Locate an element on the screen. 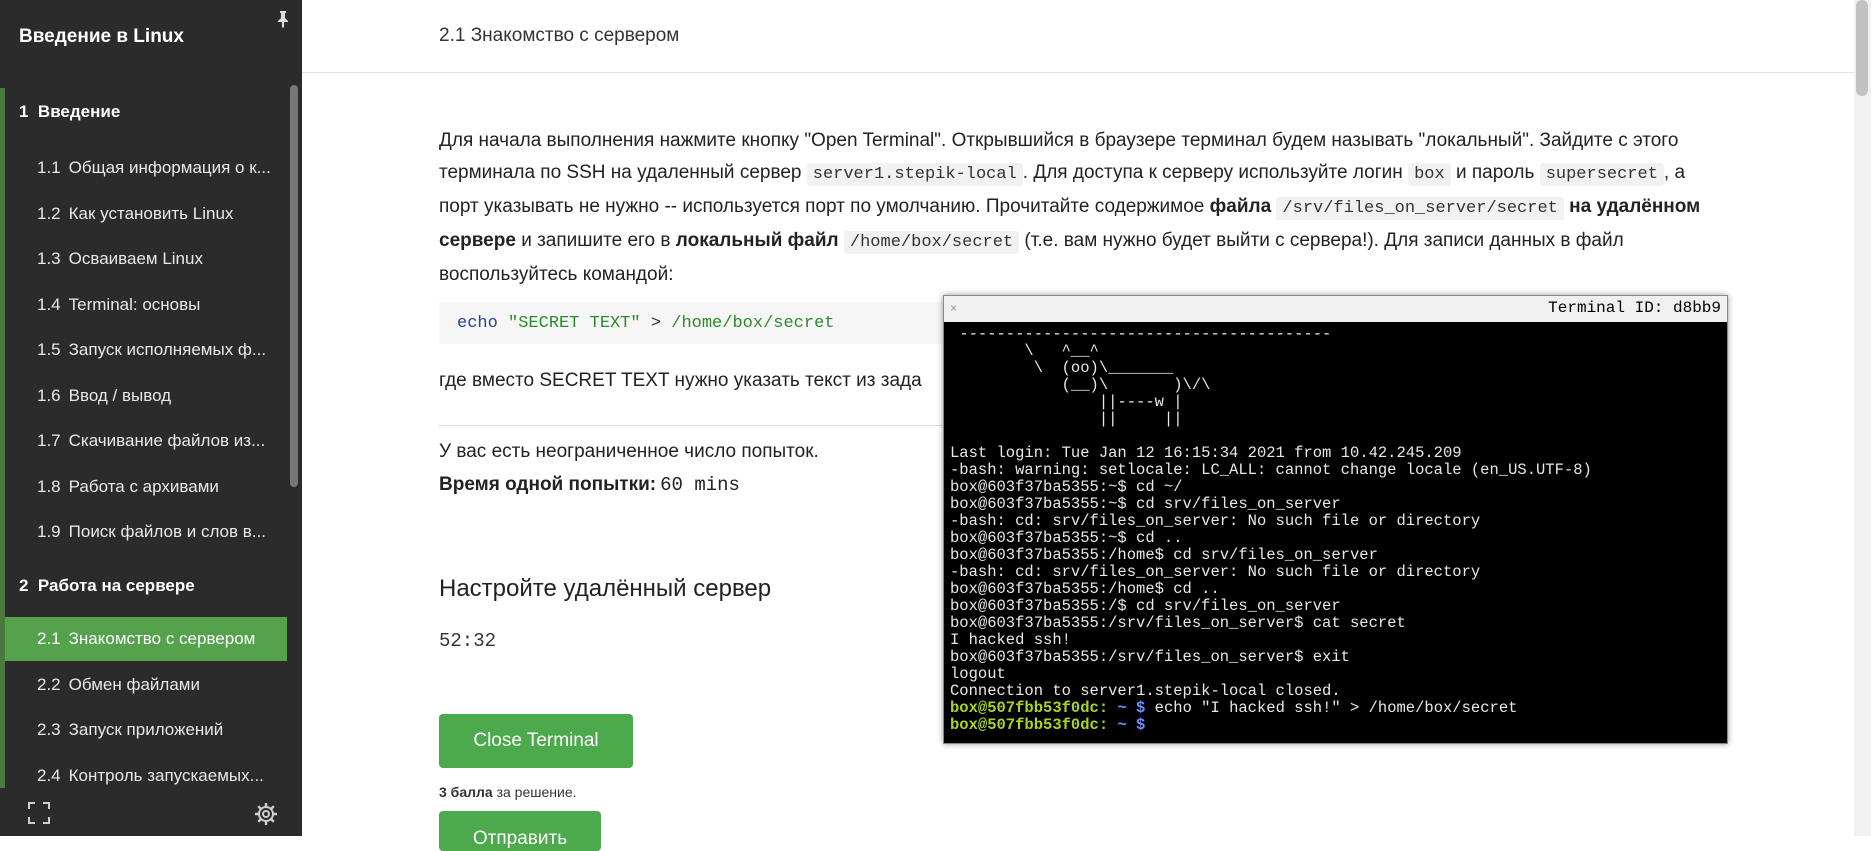 The height and width of the screenshot is (851, 1871). item-number: 1.9 is located at coordinates (49, 531).